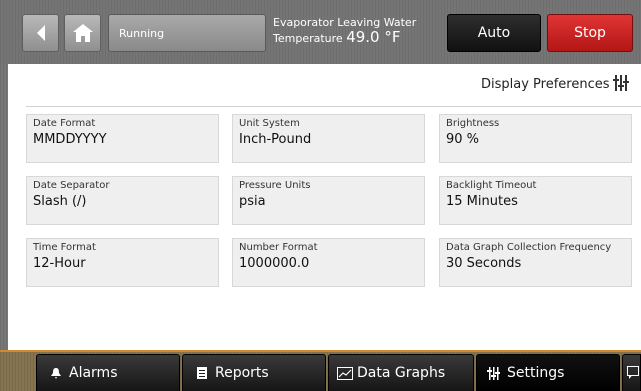  What do you see at coordinates (482, 201) in the screenshot?
I see `setting-value: 15 Minutes` at bounding box center [482, 201].